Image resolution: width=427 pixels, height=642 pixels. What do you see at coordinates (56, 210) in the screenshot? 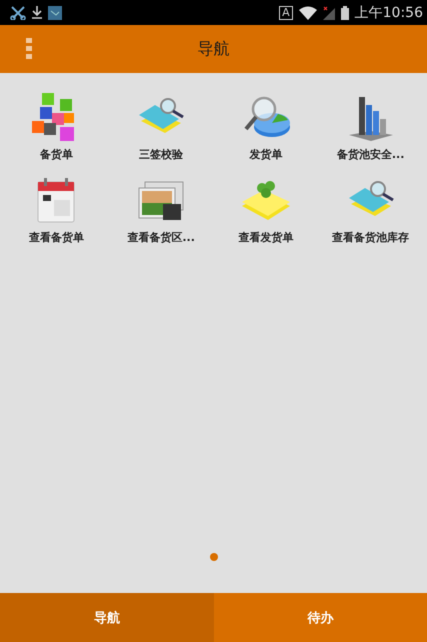
I see `menu-tile: 查看备货单` at bounding box center [56, 210].